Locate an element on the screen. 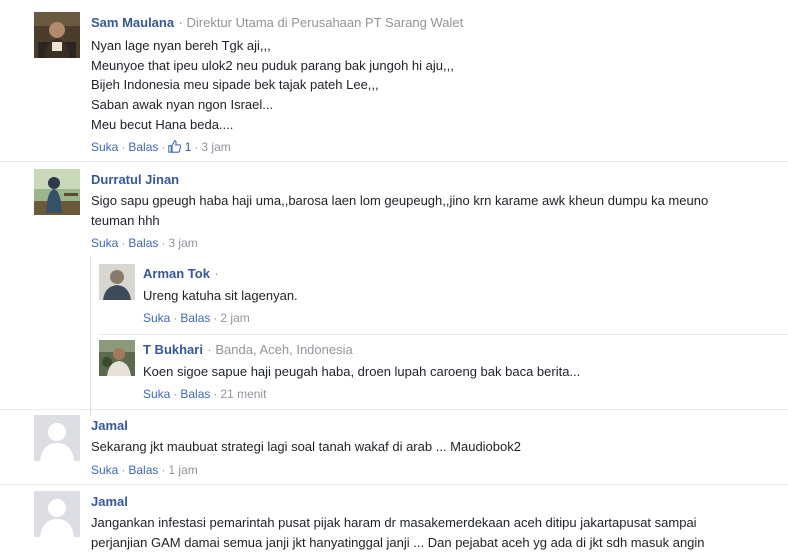 This screenshot has width=788, height=557. comment-body: Ureng katuha sit lagenyan. is located at coordinates (220, 296).